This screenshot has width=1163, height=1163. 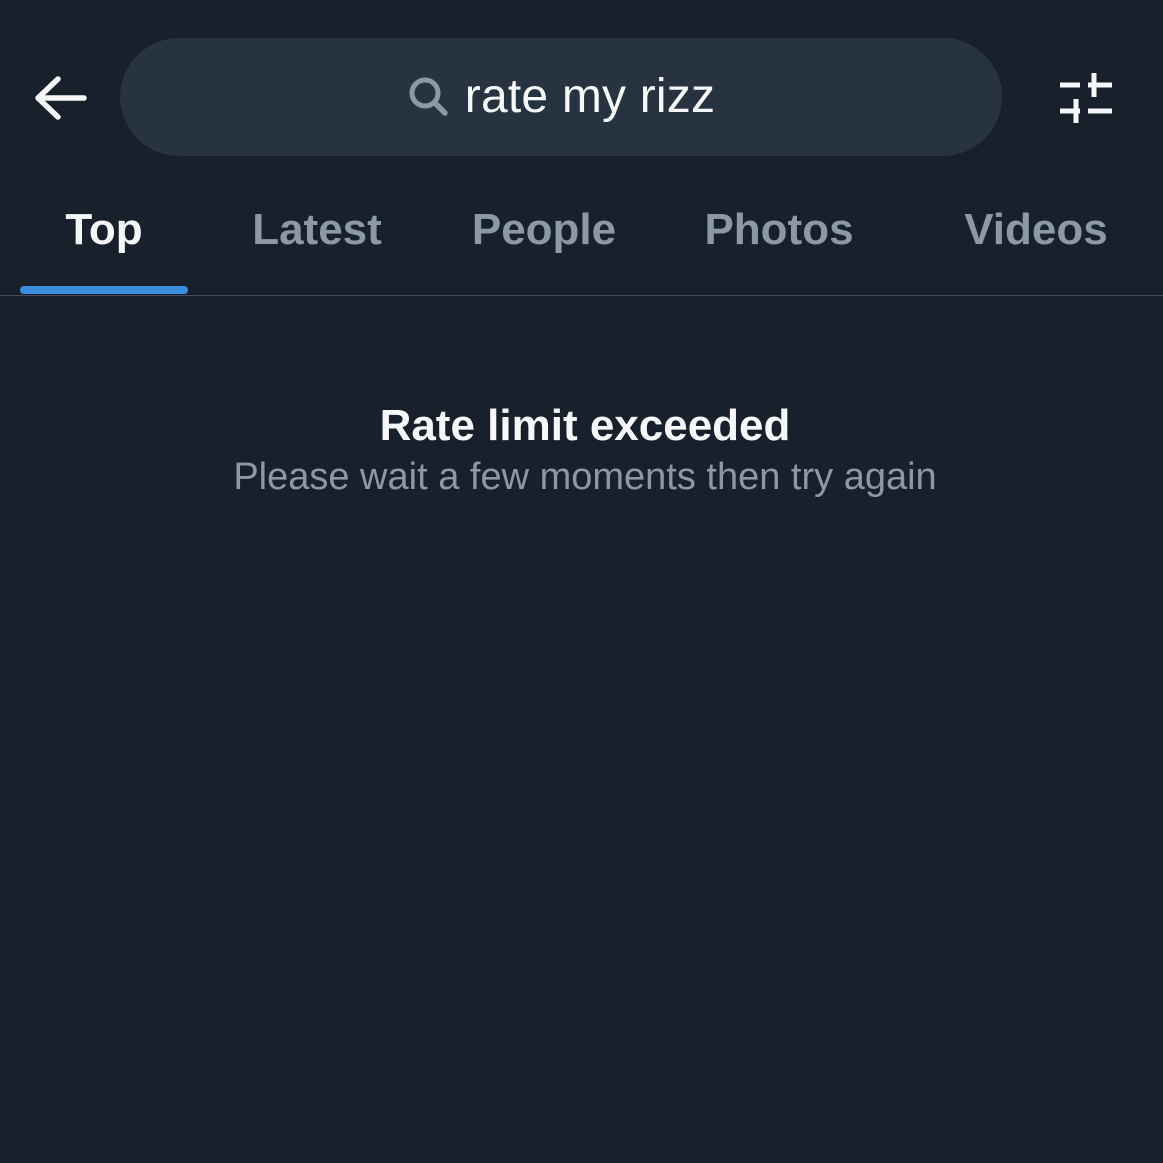 What do you see at coordinates (104, 290) in the screenshot?
I see `active-tab-indicator` at bounding box center [104, 290].